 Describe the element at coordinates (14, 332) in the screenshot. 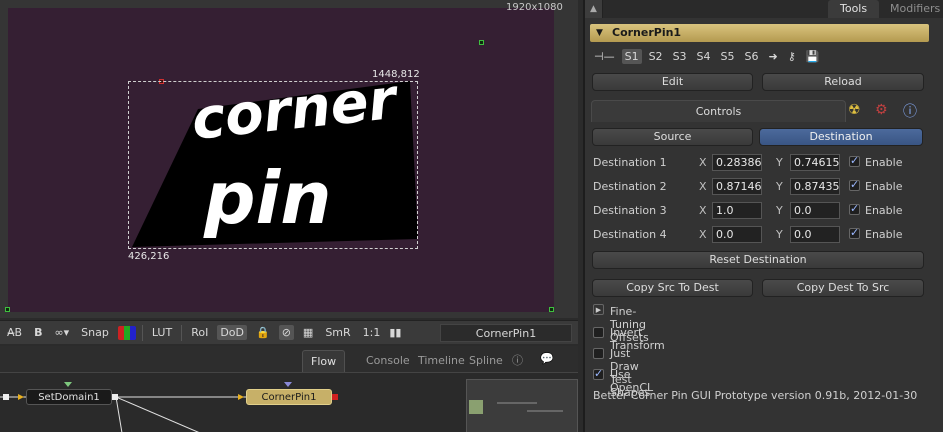

I see `text-style-icon: A̶B` at that location.